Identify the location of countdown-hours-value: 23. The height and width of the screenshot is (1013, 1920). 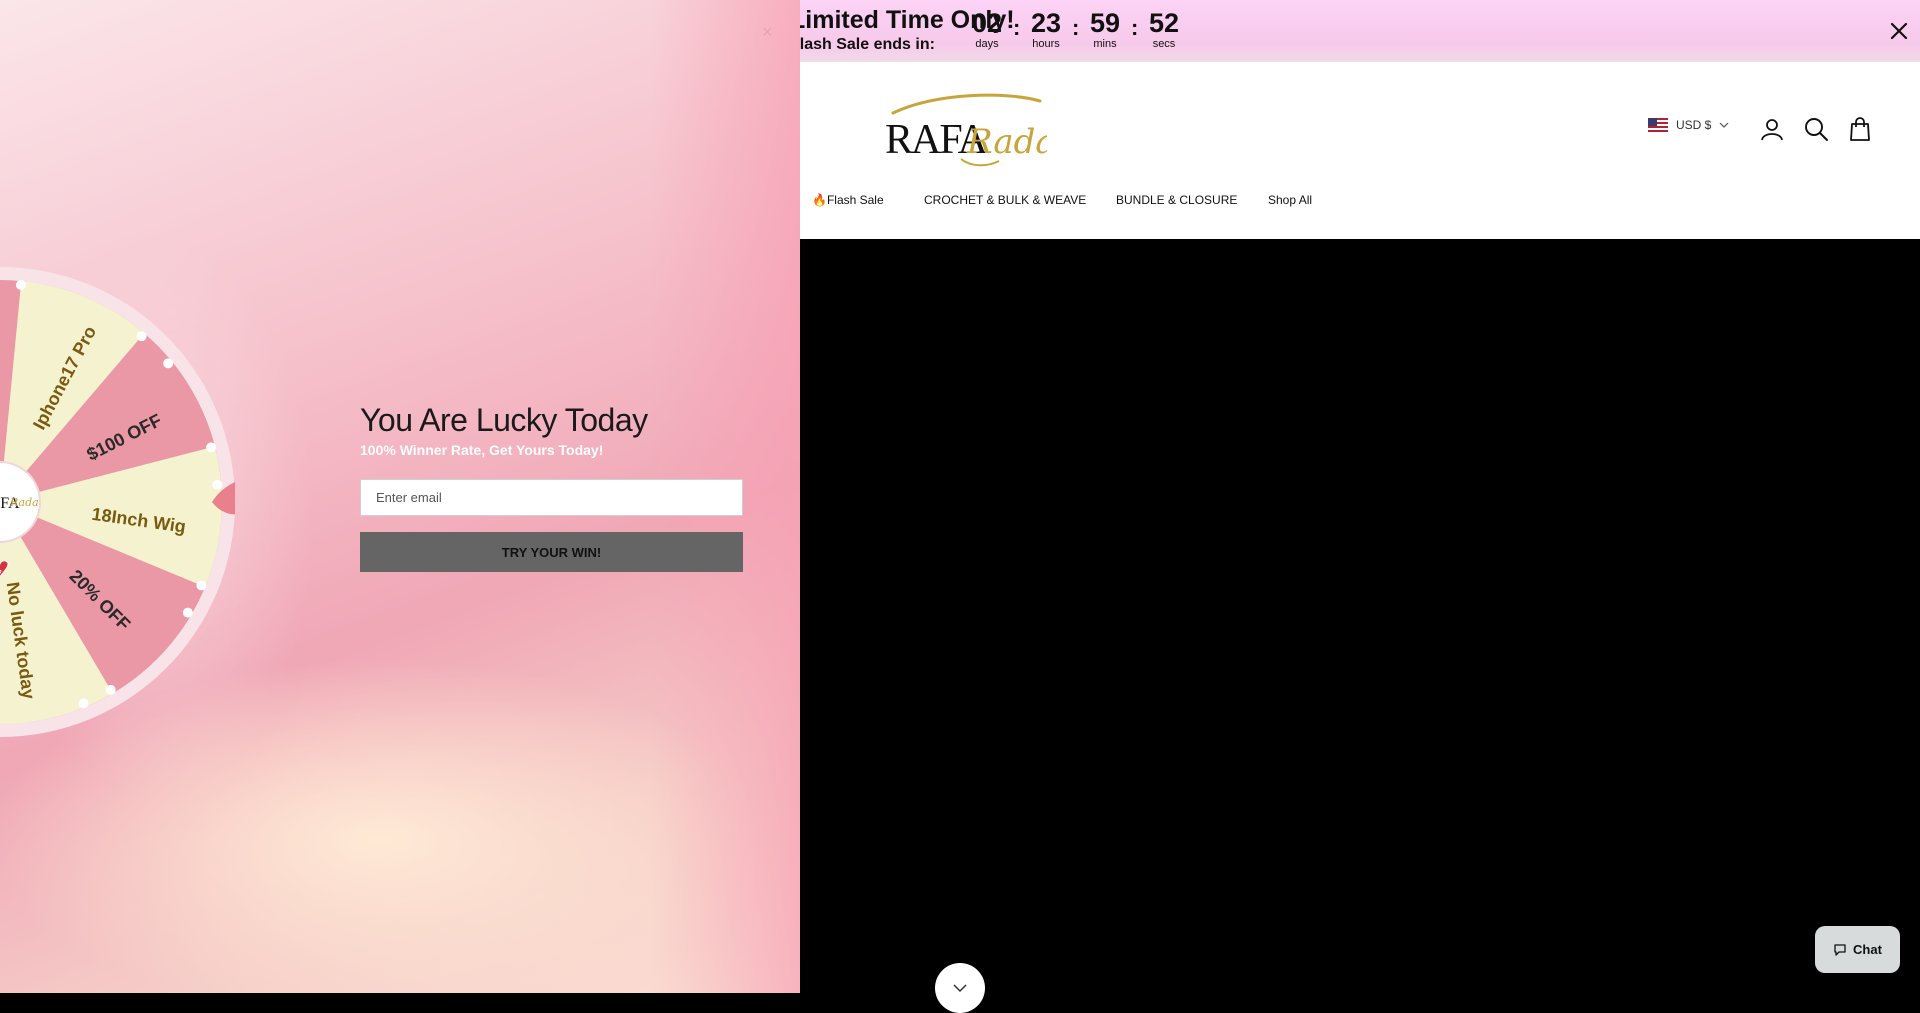
(1046, 23).